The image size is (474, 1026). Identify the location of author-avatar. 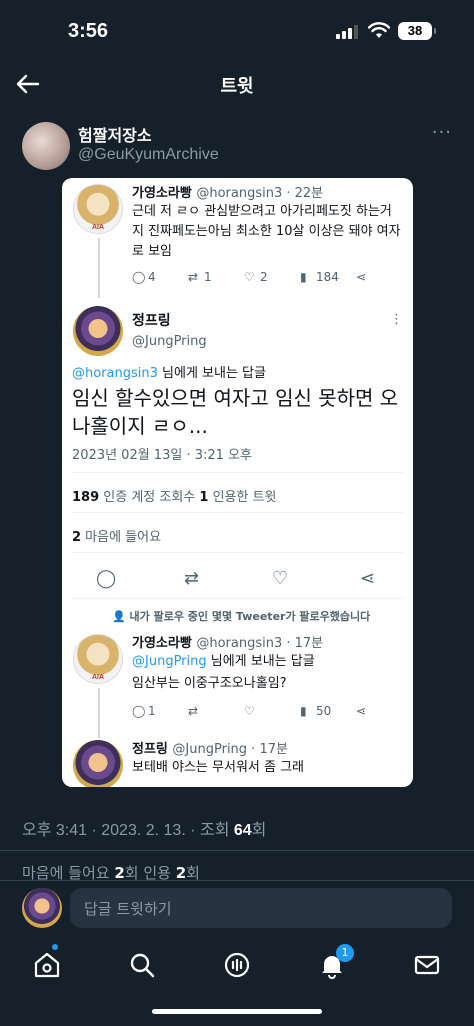
(46, 146).